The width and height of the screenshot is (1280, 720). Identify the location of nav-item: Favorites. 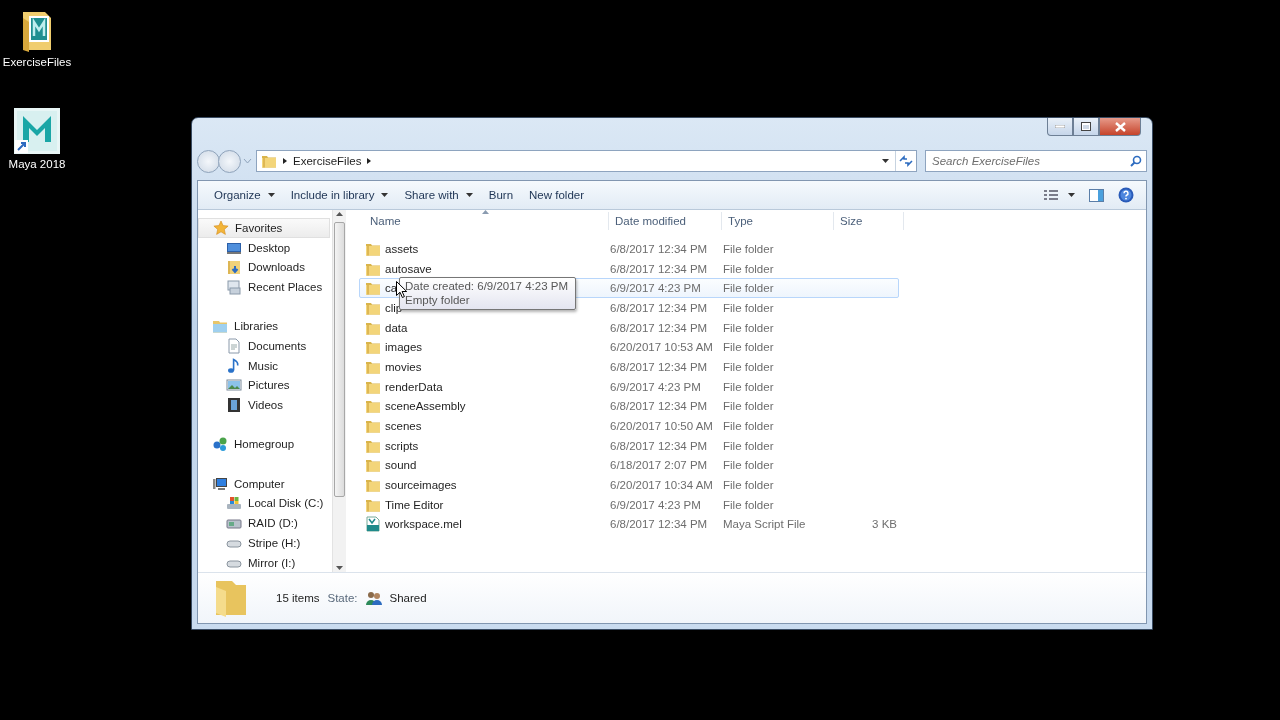
(264, 228).